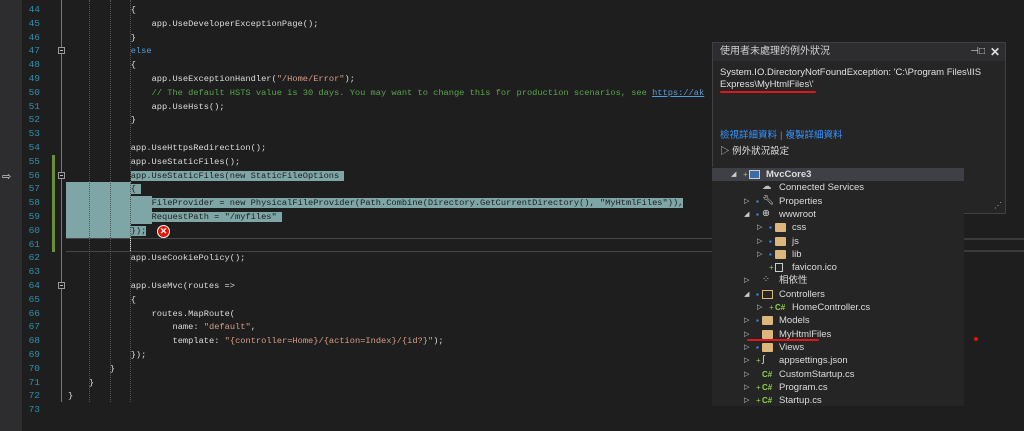 Image resolution: width=1024 pixels, height=431 pixels. I want to click on tree-item: ▷ ▪ Models, so click(838, 320).